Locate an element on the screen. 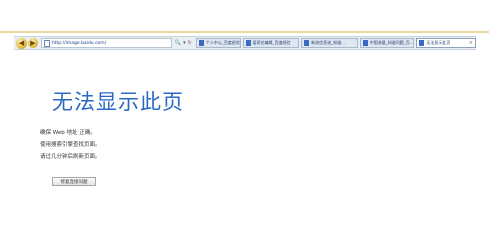  fix-connection-button: 修复连接问题 is located at coordinates (74, 181).